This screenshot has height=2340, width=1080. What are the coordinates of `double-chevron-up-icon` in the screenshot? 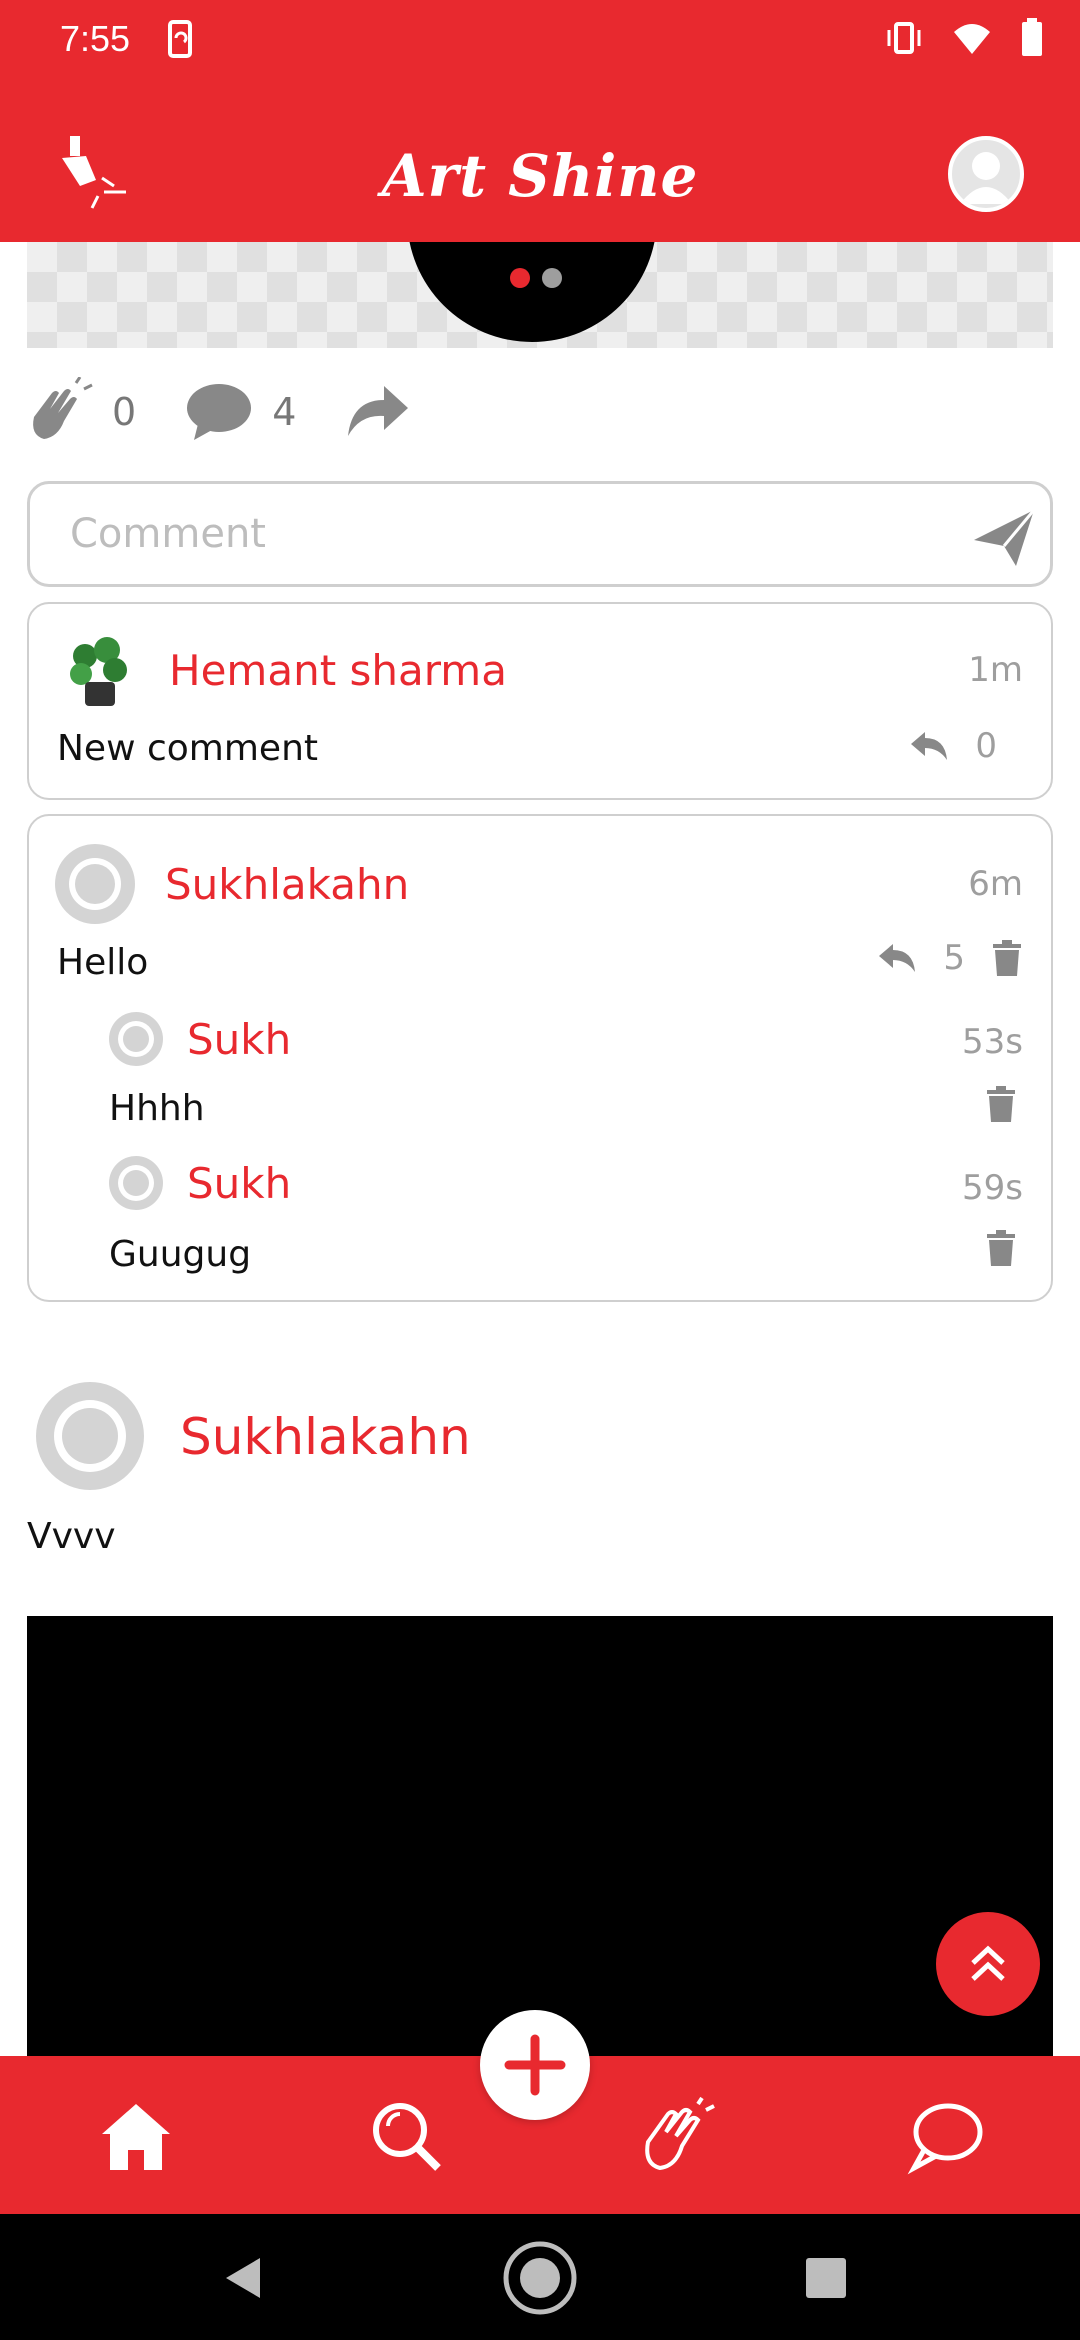 It's located at (988, 1963).